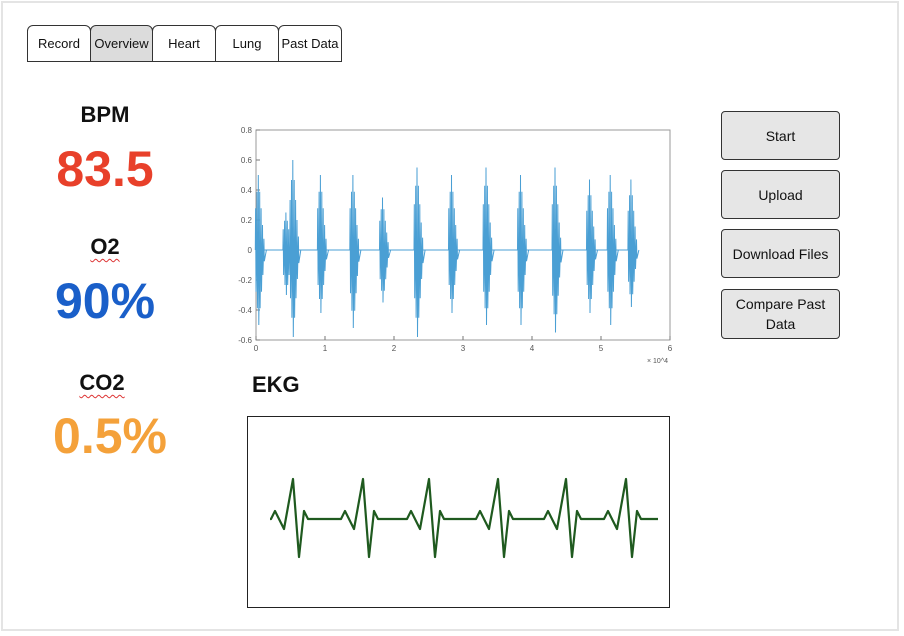 Image resolution: width=904 pixels, height=636 pixels. I want to click on x-tick-label: 5, so click(601, 348).